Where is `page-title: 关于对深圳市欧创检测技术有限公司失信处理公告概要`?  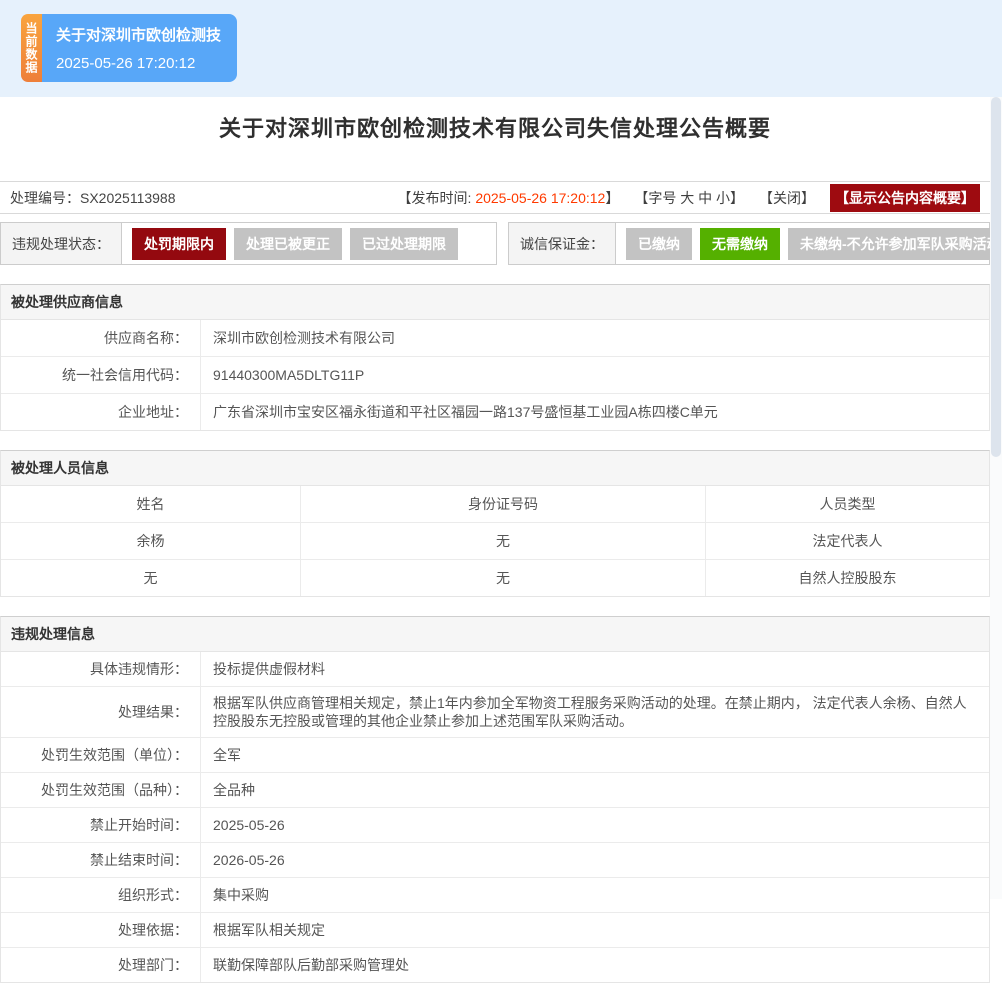
page-title: 关于对深圳市欧创检测技术有限公司失信处理公告概要 is located at coordinates (494, 128).